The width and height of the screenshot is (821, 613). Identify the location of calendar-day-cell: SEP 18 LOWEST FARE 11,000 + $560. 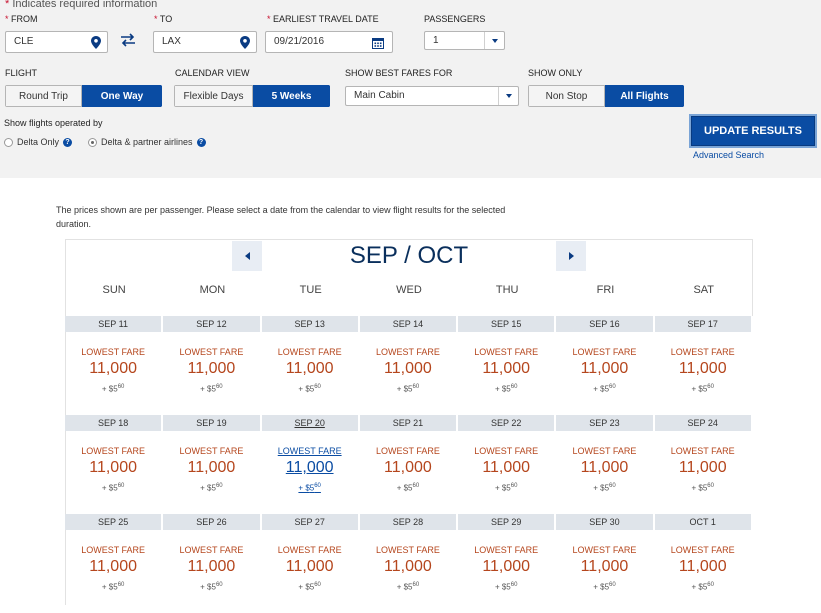
(114, 464).